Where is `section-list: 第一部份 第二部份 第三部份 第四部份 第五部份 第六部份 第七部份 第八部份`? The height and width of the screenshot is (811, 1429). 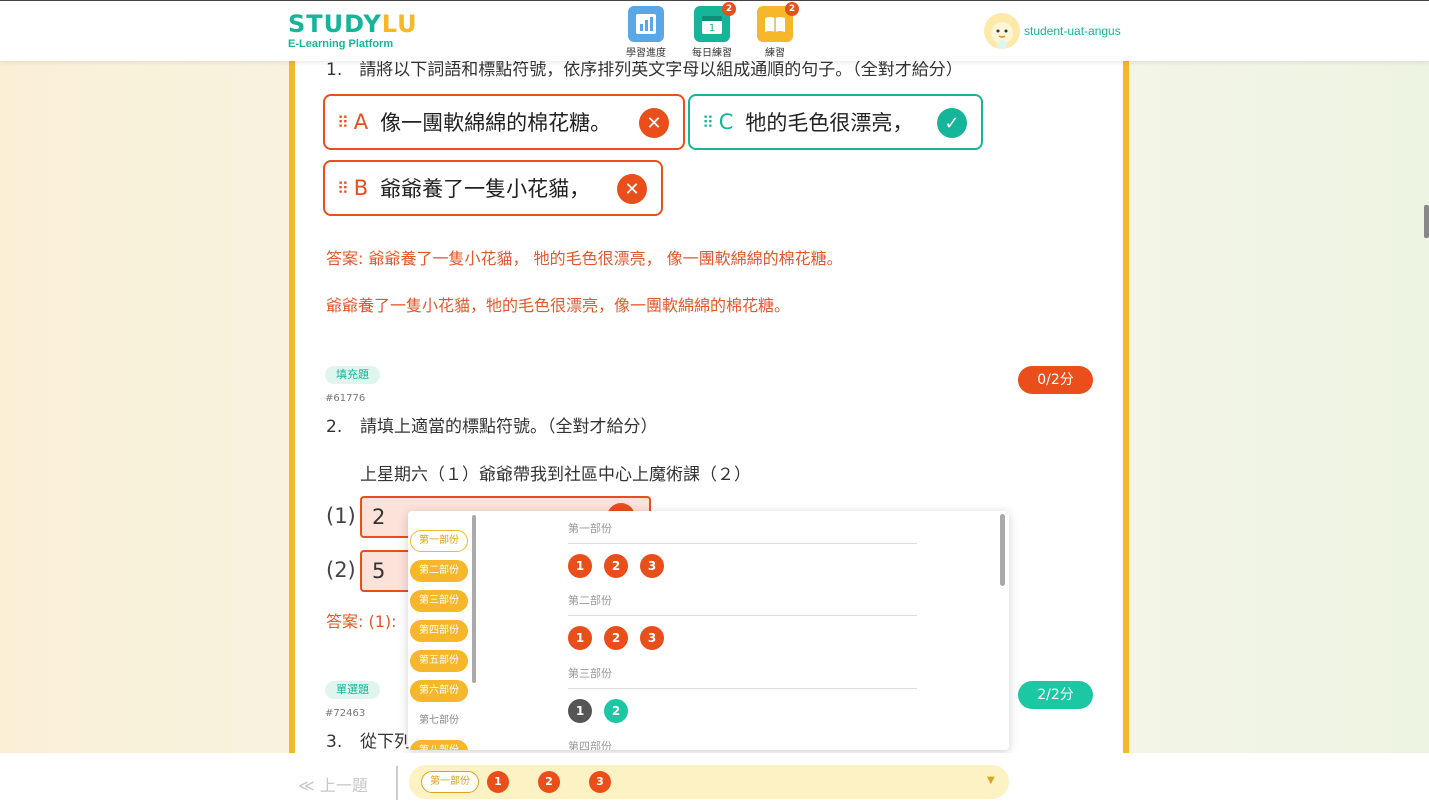 section-list: 第一部份 第二部份 第三部份 第四部份 第五部份 第六部份 第七部份 第八部份 is located at coordinates (443, 630).